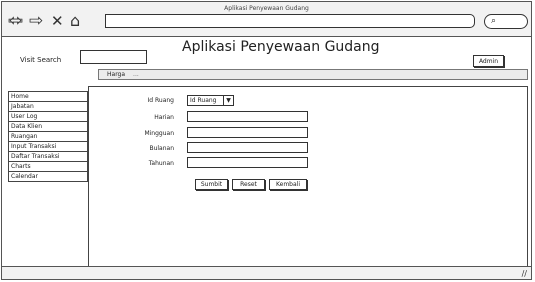  What do you see at coordinates (211, 184) in the screenshot?
I see `submit-button: Sumbit` at bounding box center [211, 184].